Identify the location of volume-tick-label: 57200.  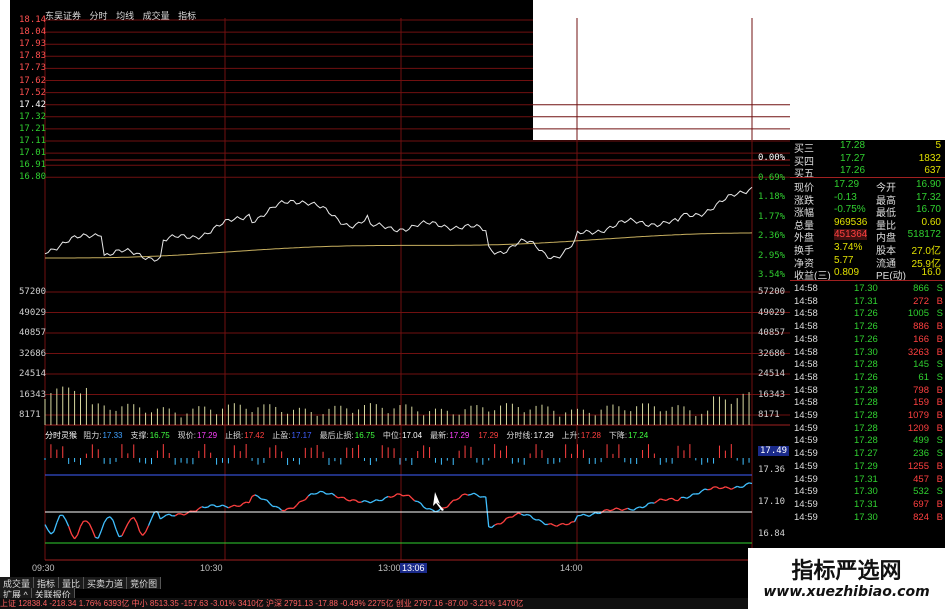
(772, 292).